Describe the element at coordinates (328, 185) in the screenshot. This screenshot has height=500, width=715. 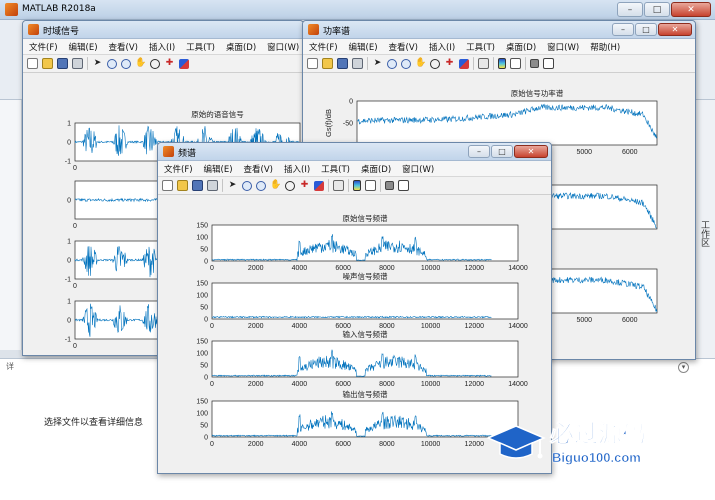
I see `toolbar-separator` at that location.